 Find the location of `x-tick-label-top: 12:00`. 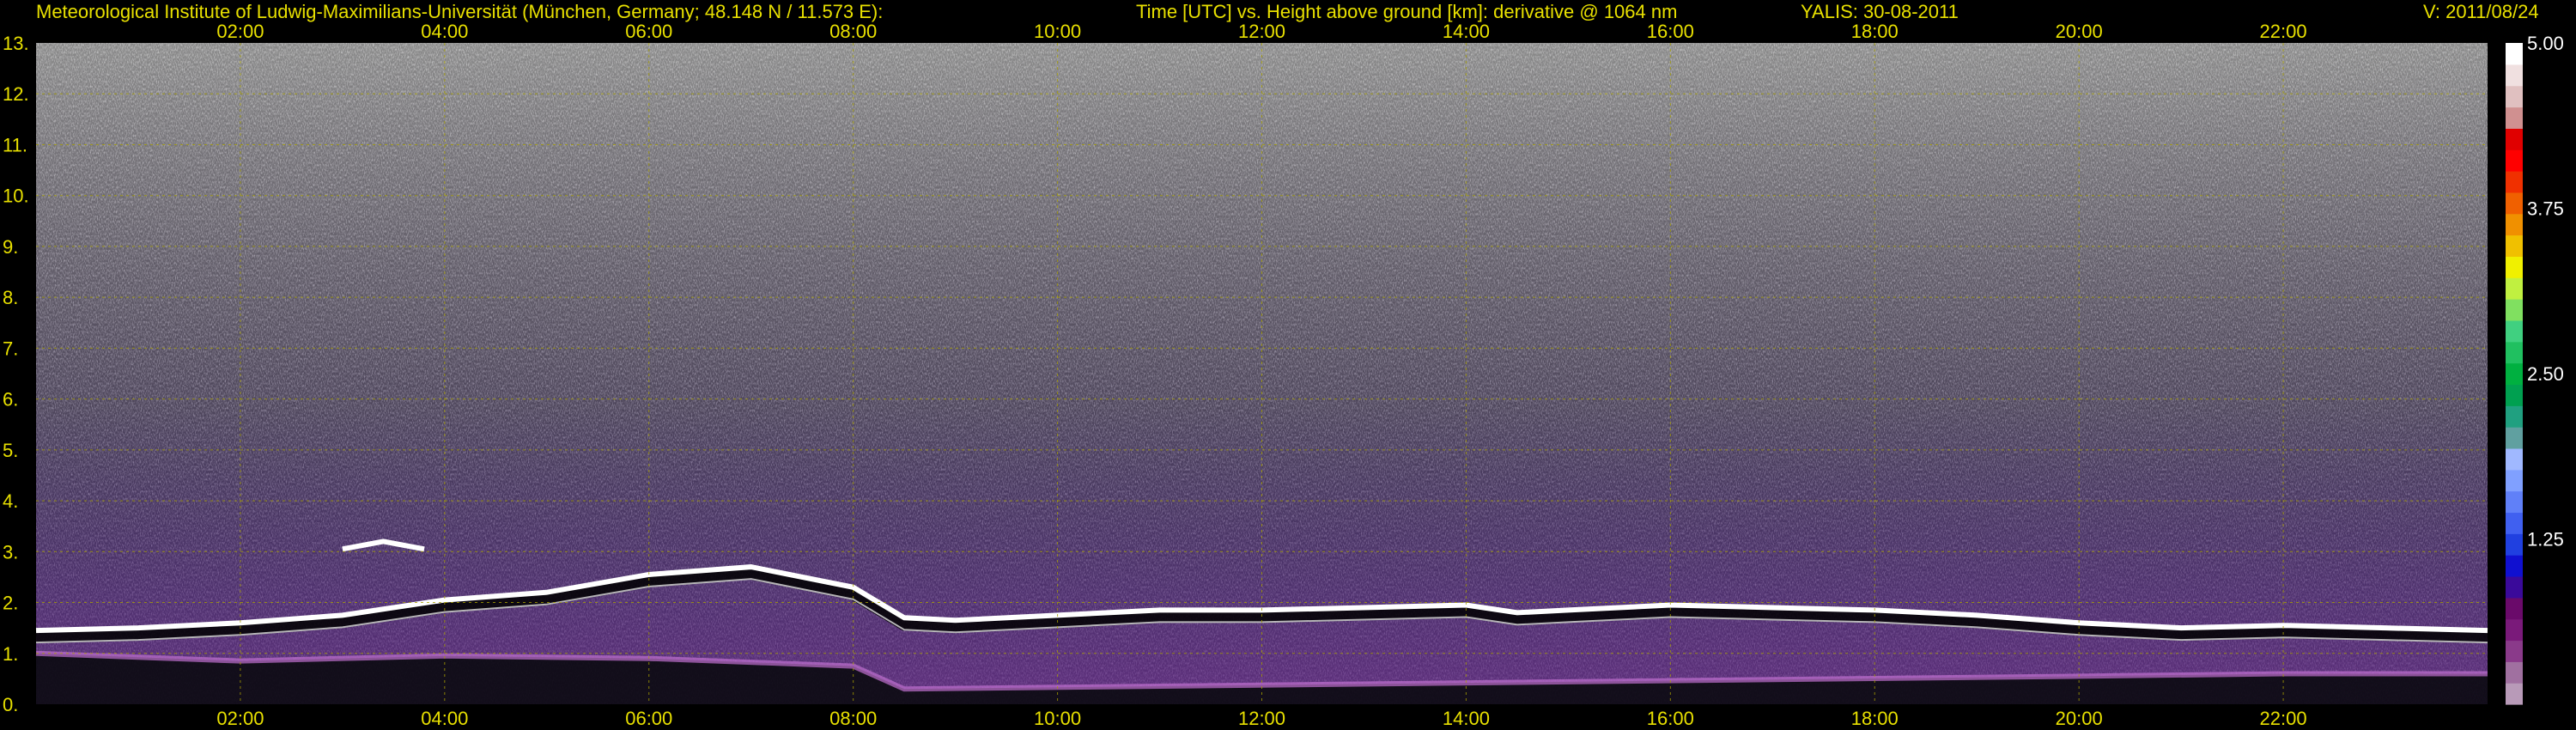

x-tick-label-top: 12:00 is located at coordinates (1261, 31).